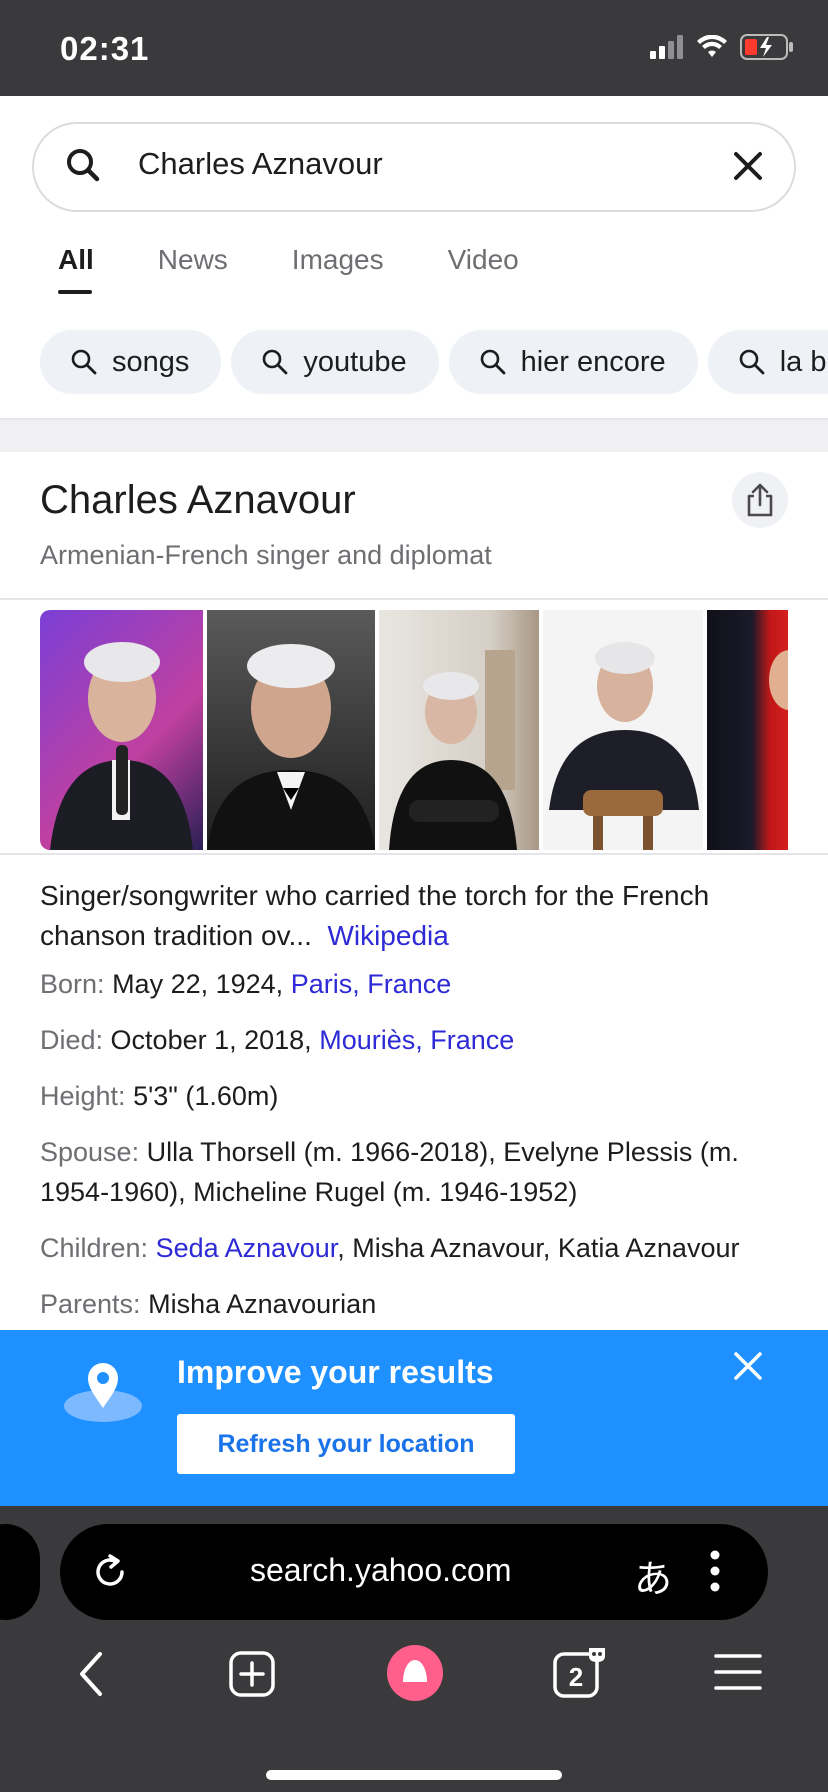 This screenshot has height=1792, width=828. I want to click on fact-label: Parents:, so click(90, 1304).